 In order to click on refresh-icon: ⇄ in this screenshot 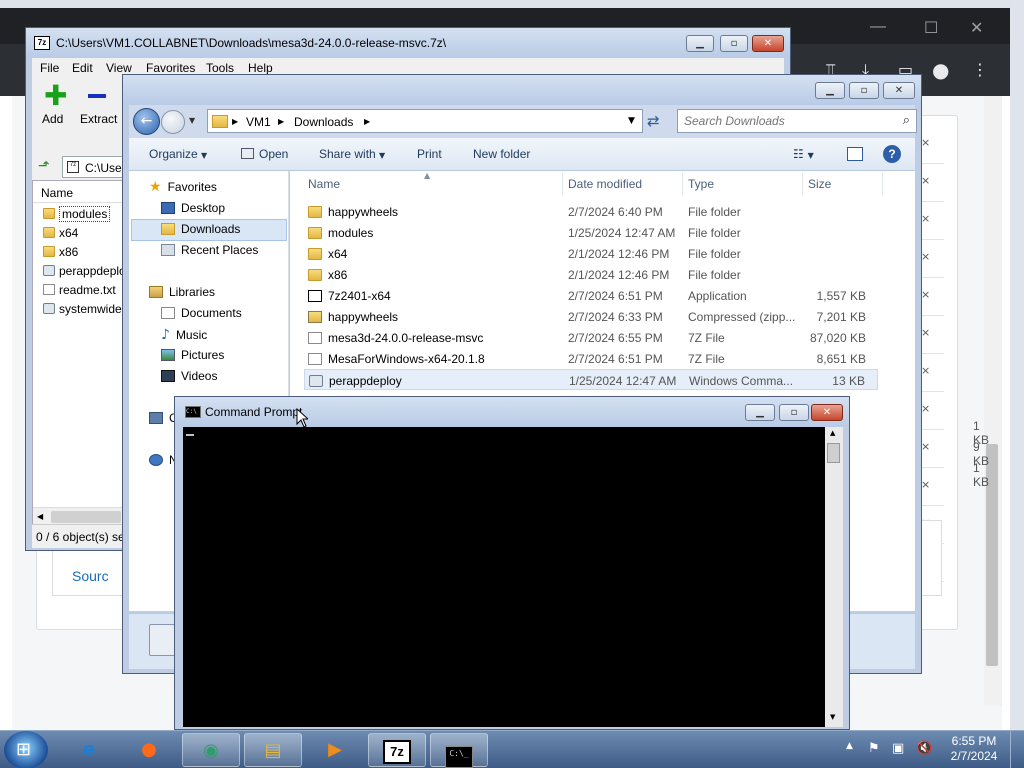, I will do `click(653, 121)`.